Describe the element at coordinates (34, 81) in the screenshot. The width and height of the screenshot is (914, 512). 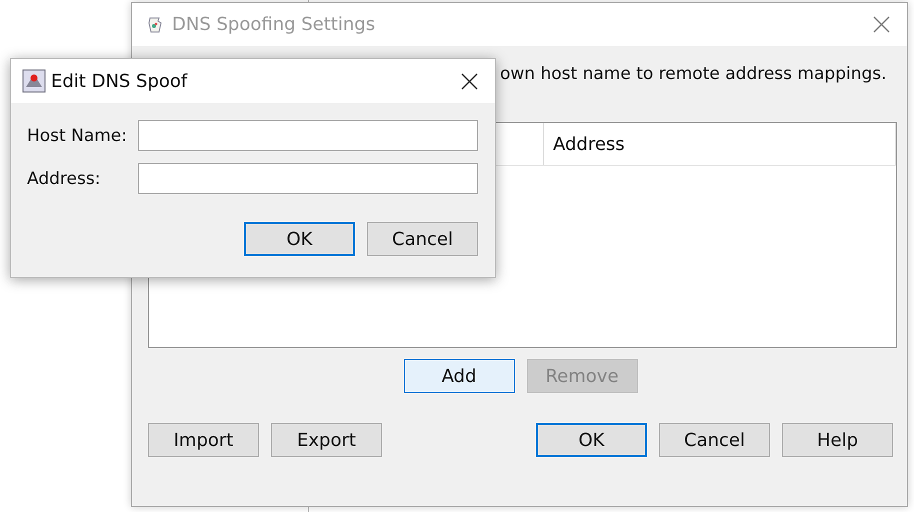
I see `app-icon` at that location.